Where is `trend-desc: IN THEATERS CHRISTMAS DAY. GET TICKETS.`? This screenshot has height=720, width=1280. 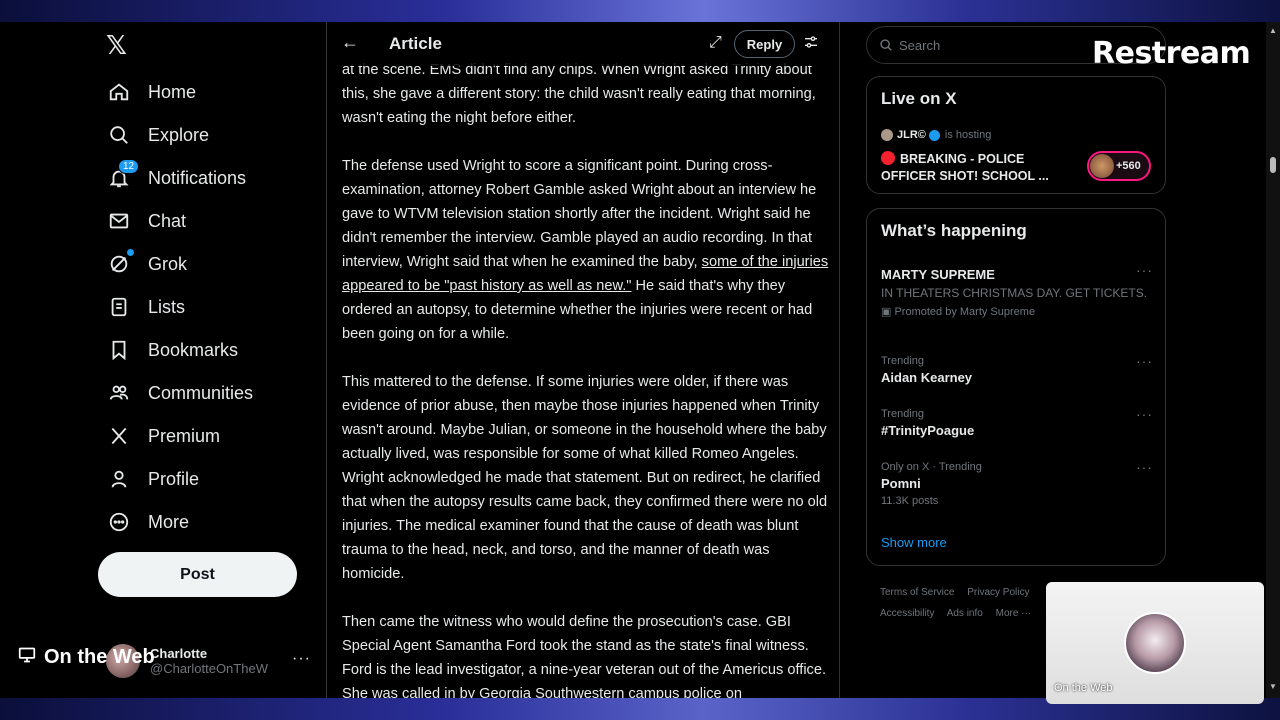
trend-desc: IN THEATERS CHRISTMAS DAY. GET TICKETS. is located at coordinates (1014, 293).